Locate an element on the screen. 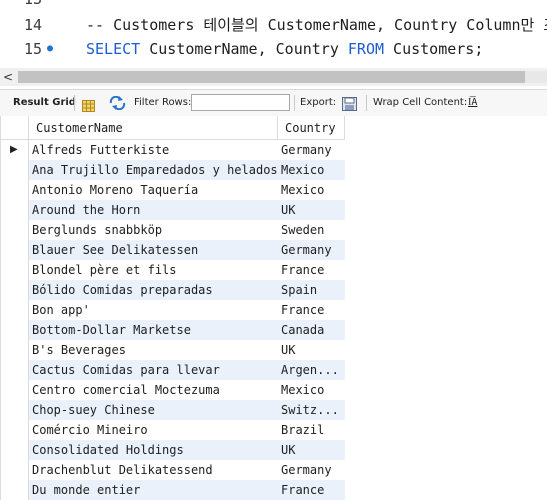  cell-country: Sweden is located at coordinates (311, 230).